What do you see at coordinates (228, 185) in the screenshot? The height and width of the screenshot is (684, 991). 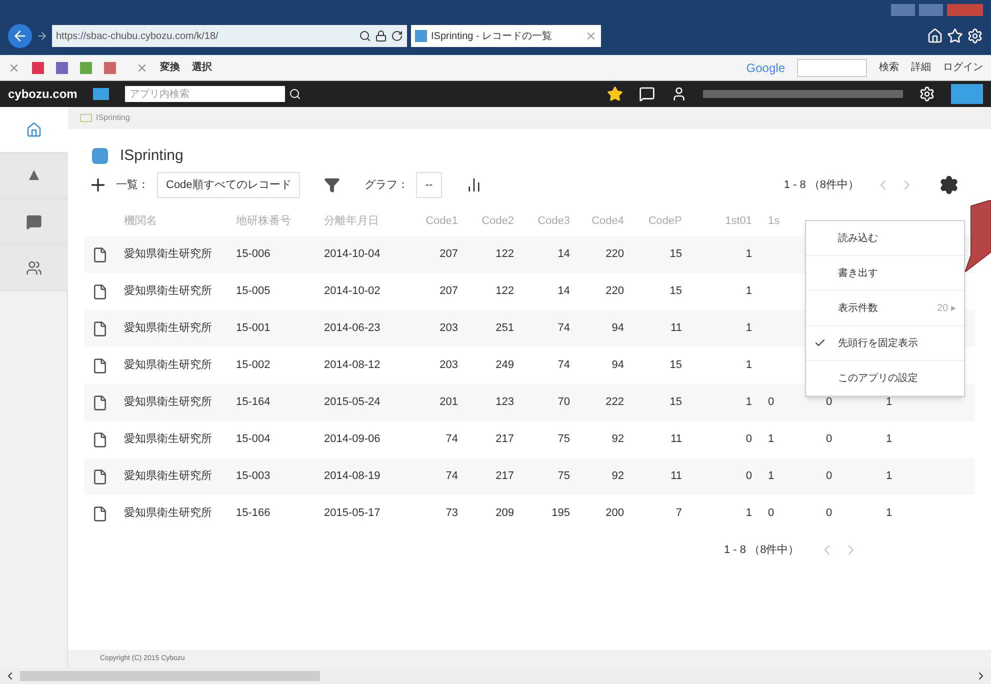 I see `view-select: Code順すべてのレコード` at bounding box center [228, 185].